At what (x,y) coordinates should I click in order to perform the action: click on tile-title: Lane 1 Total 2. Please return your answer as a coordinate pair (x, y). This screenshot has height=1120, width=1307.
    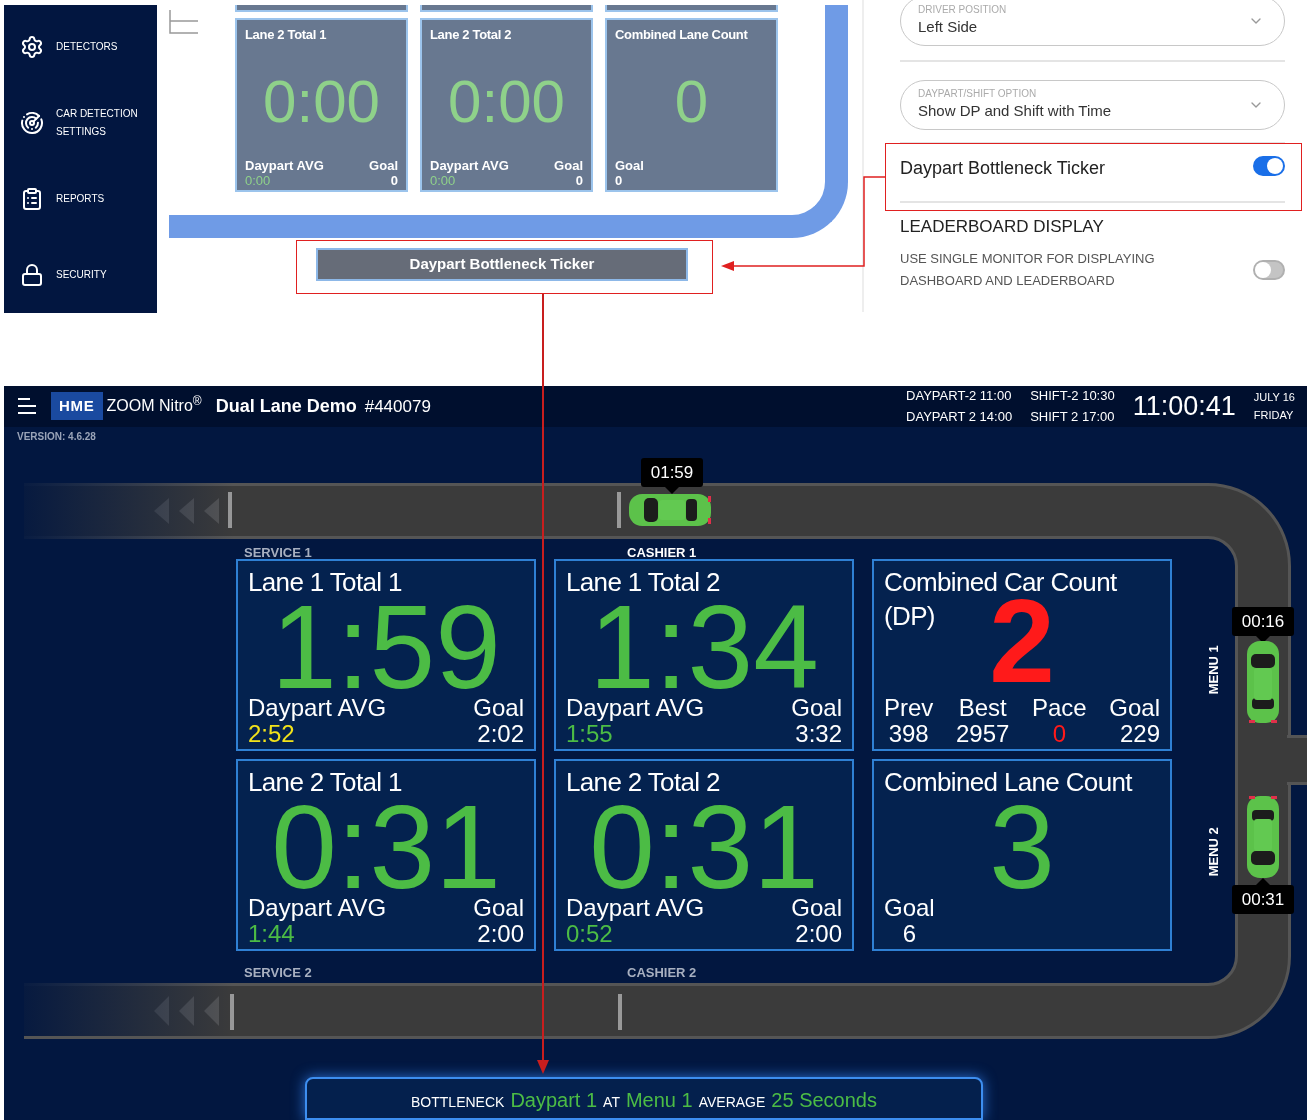
    Looking at the image, I should click on (643, 582).